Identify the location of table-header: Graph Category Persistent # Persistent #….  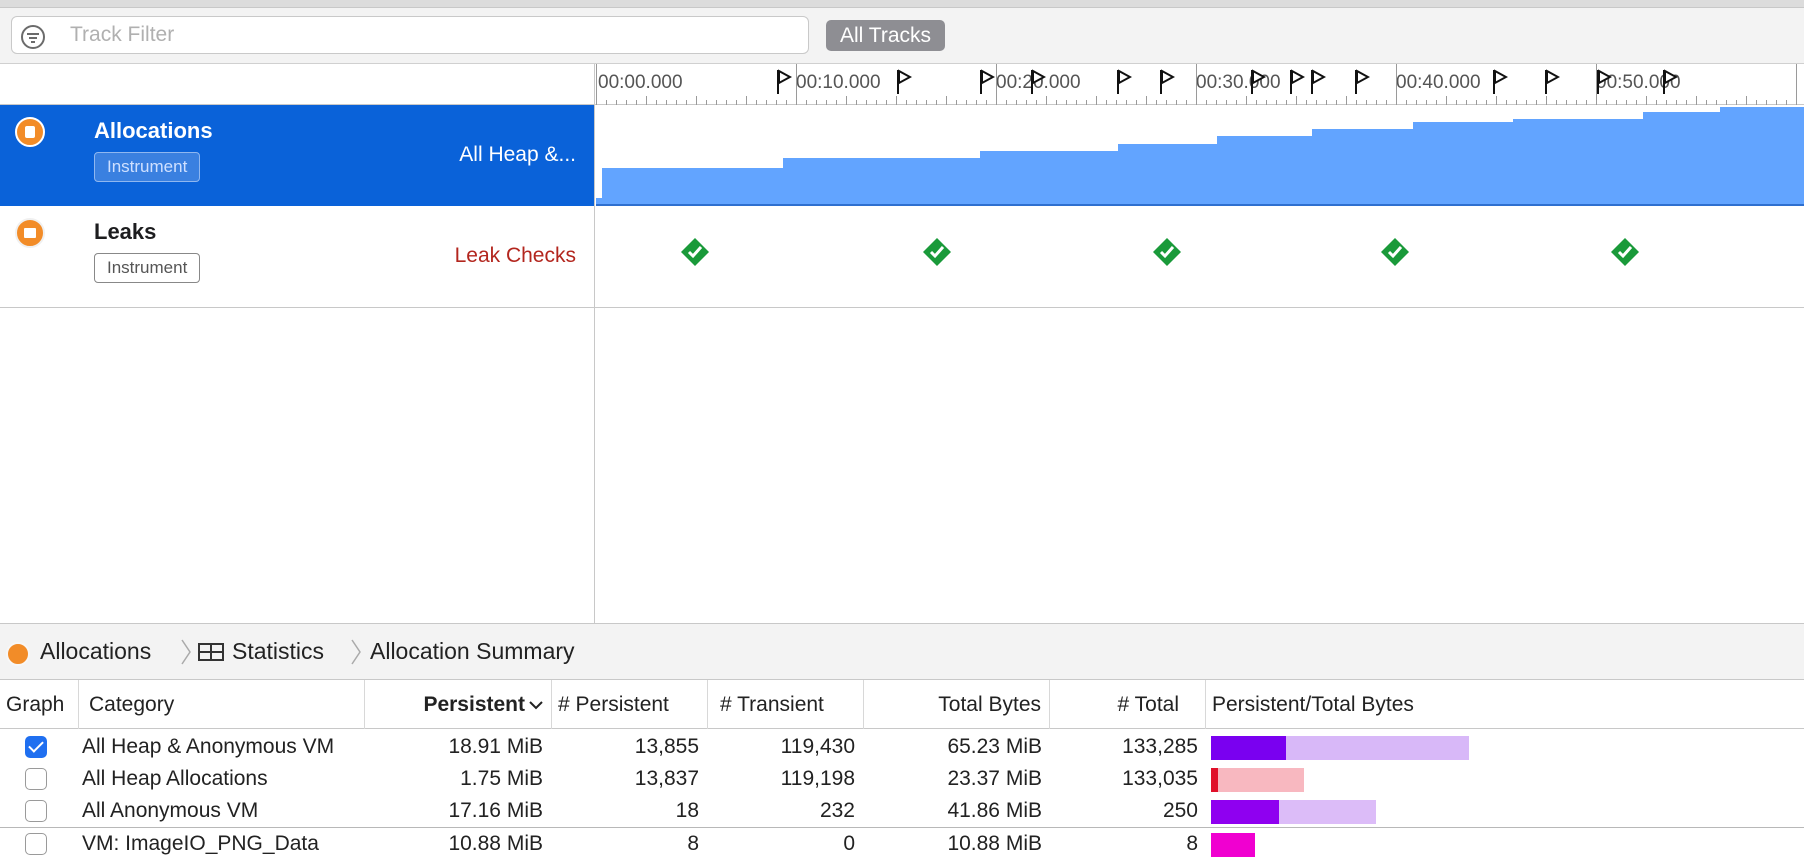
(902, 704).